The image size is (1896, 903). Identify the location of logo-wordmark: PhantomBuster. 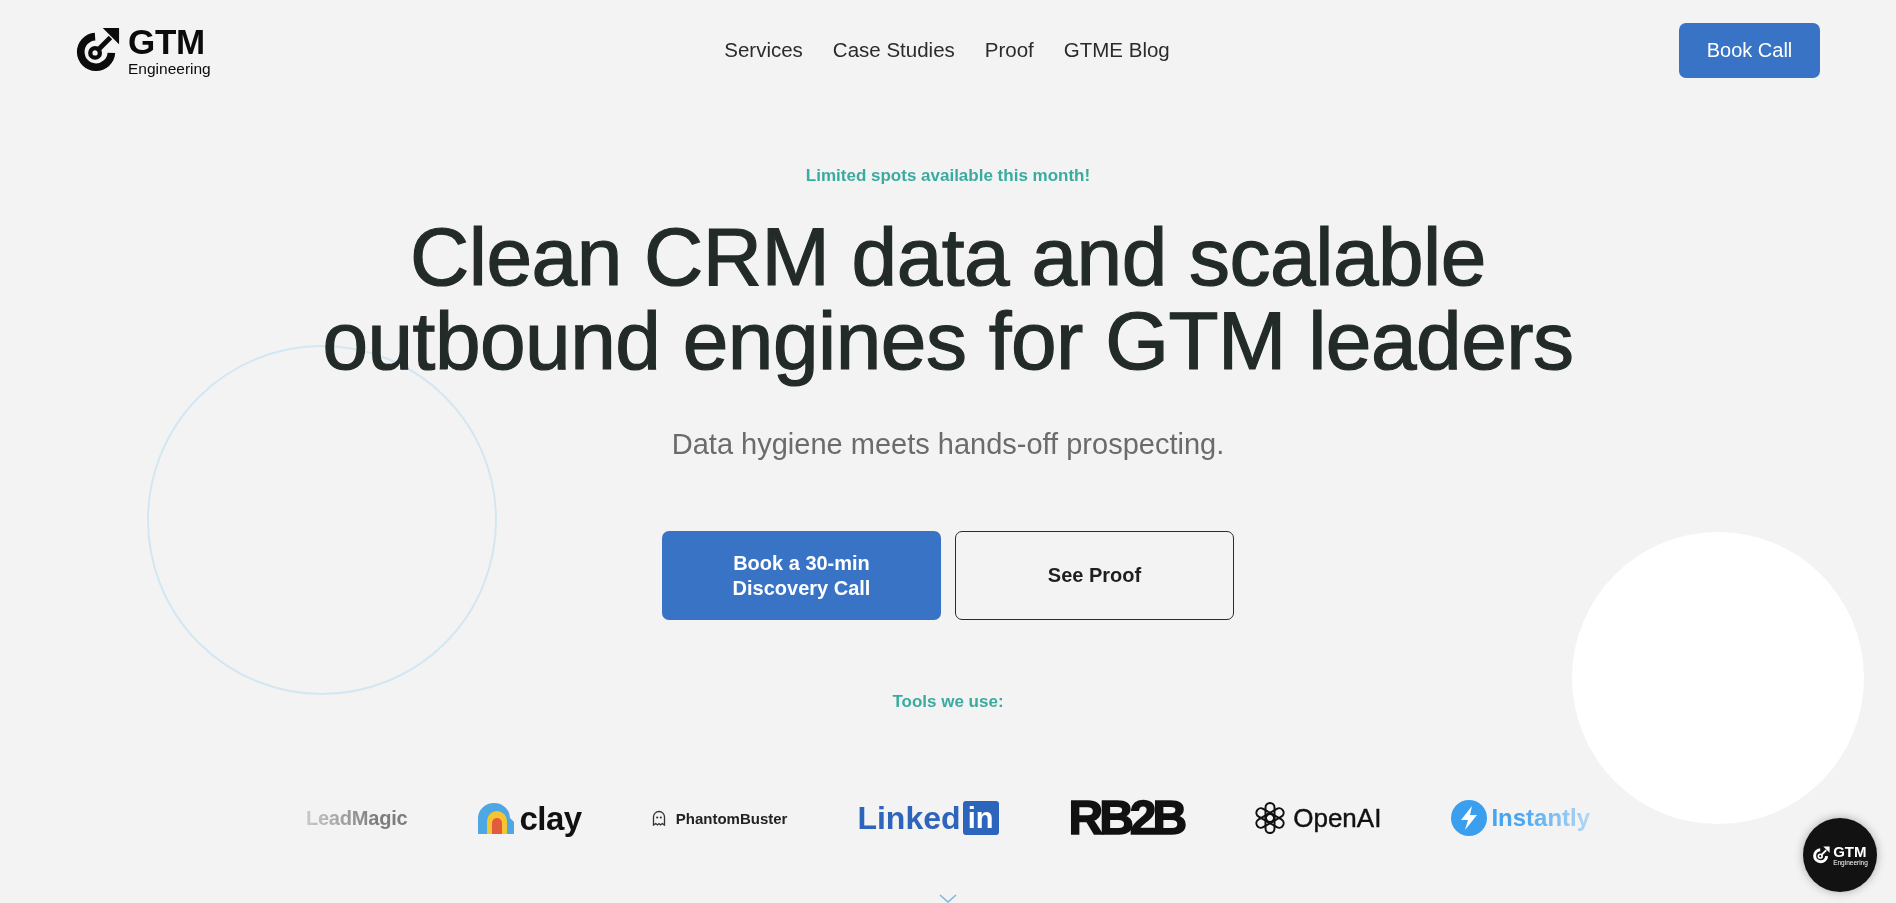
(731, 818).